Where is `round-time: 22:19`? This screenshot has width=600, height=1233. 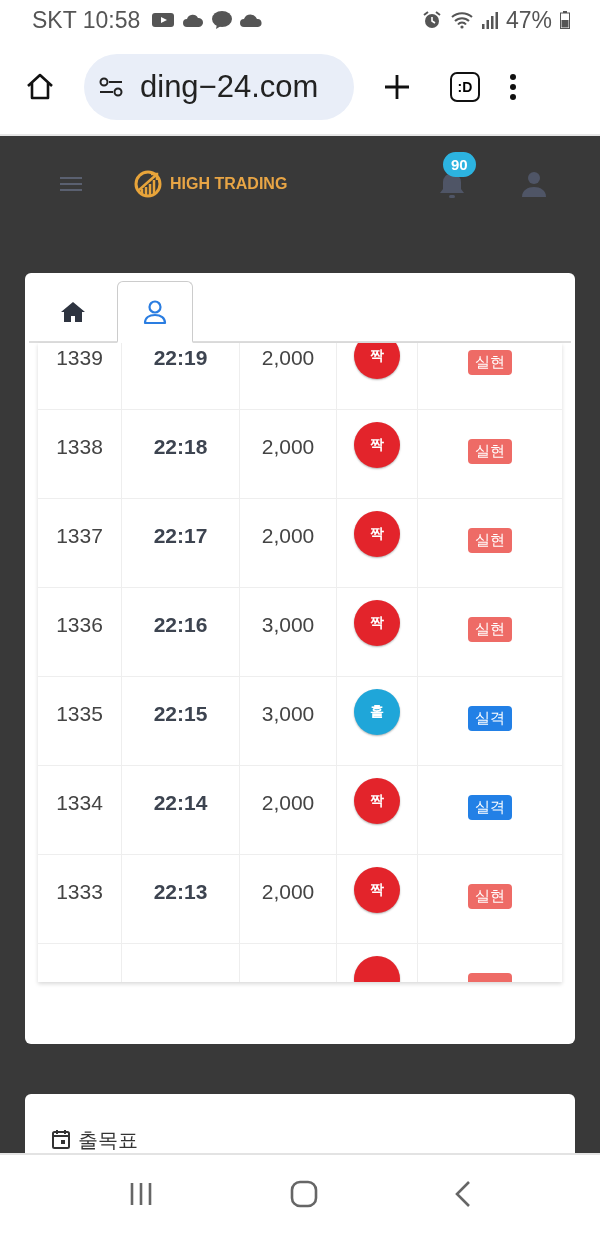 round-time: 22:19 is located at coordinates (180, 358).